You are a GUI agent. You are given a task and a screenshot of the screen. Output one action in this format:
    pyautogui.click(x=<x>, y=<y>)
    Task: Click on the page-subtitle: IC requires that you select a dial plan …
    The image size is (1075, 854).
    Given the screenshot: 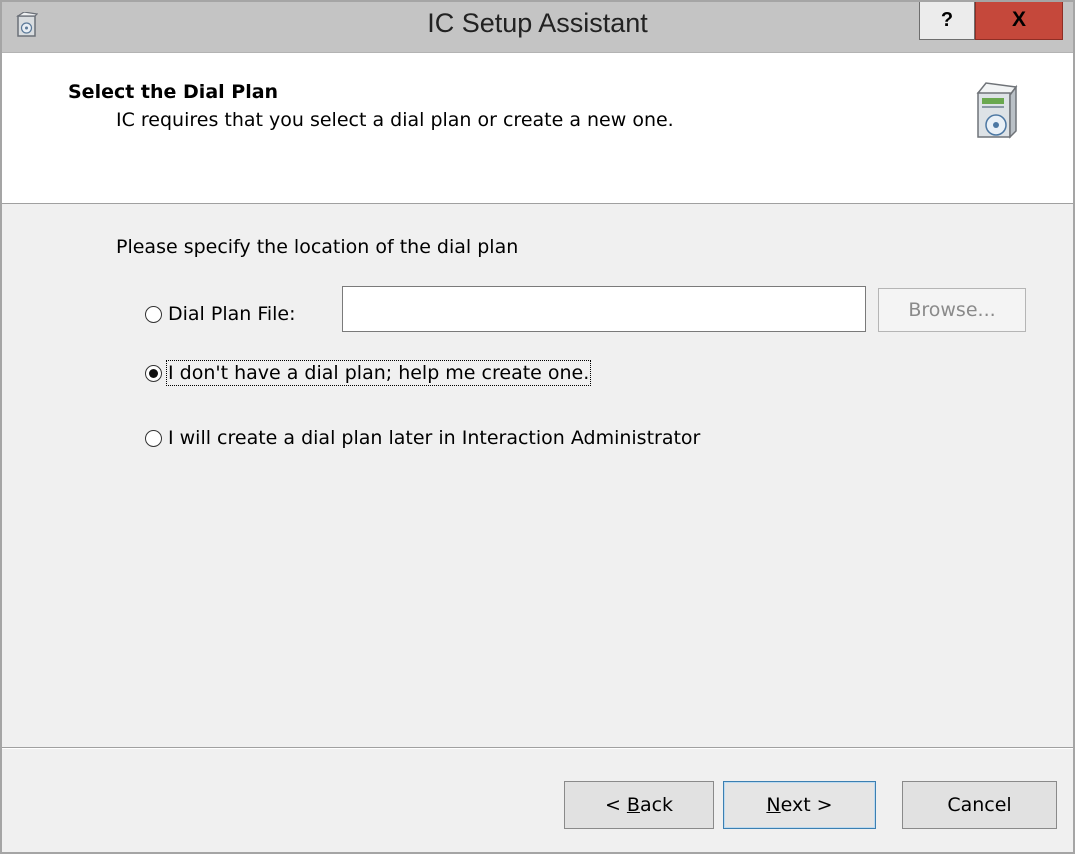 What is the action you would take?
    pyautogui.click(x=395, y=120)
    